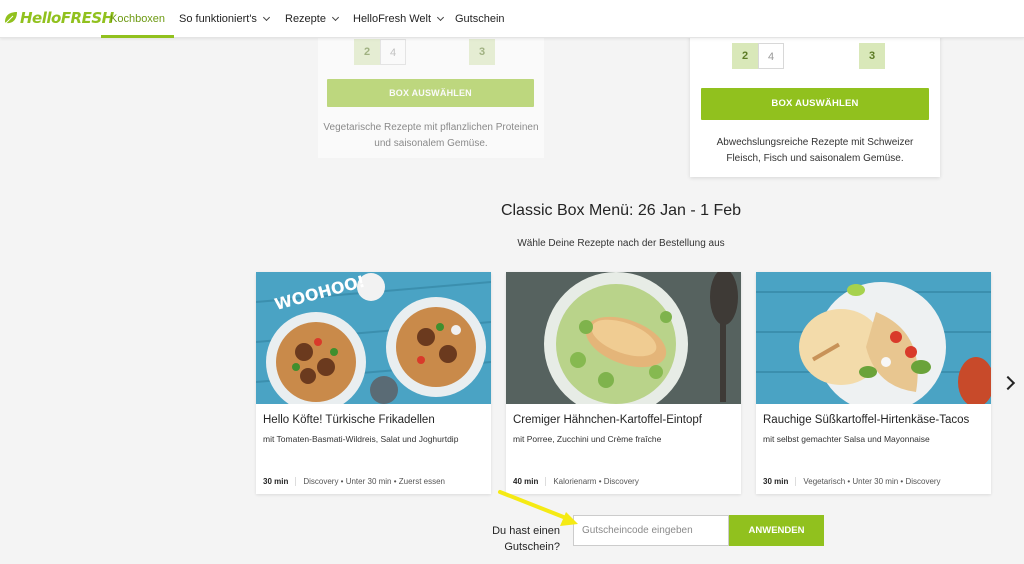 Image resolution: width=1024 pixels, height=564 pixels. Describe the element at coordinates (11, 18) in the screenshot. I see `leaf-icon` at that location.